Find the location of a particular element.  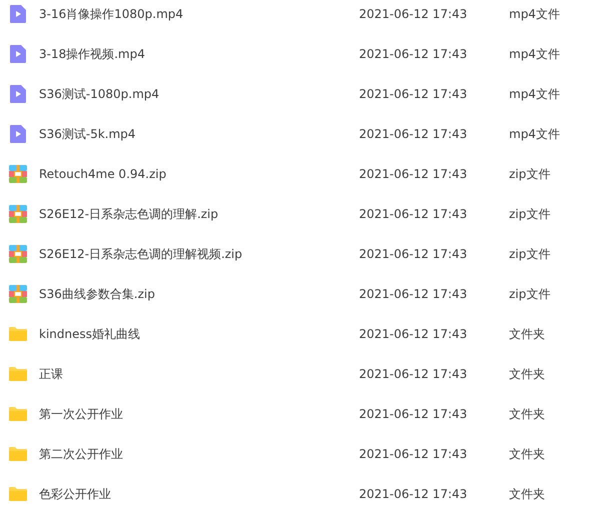

file-name: S26E12-日系杂志色调的理解.zip is located at coordinates (129, 214).